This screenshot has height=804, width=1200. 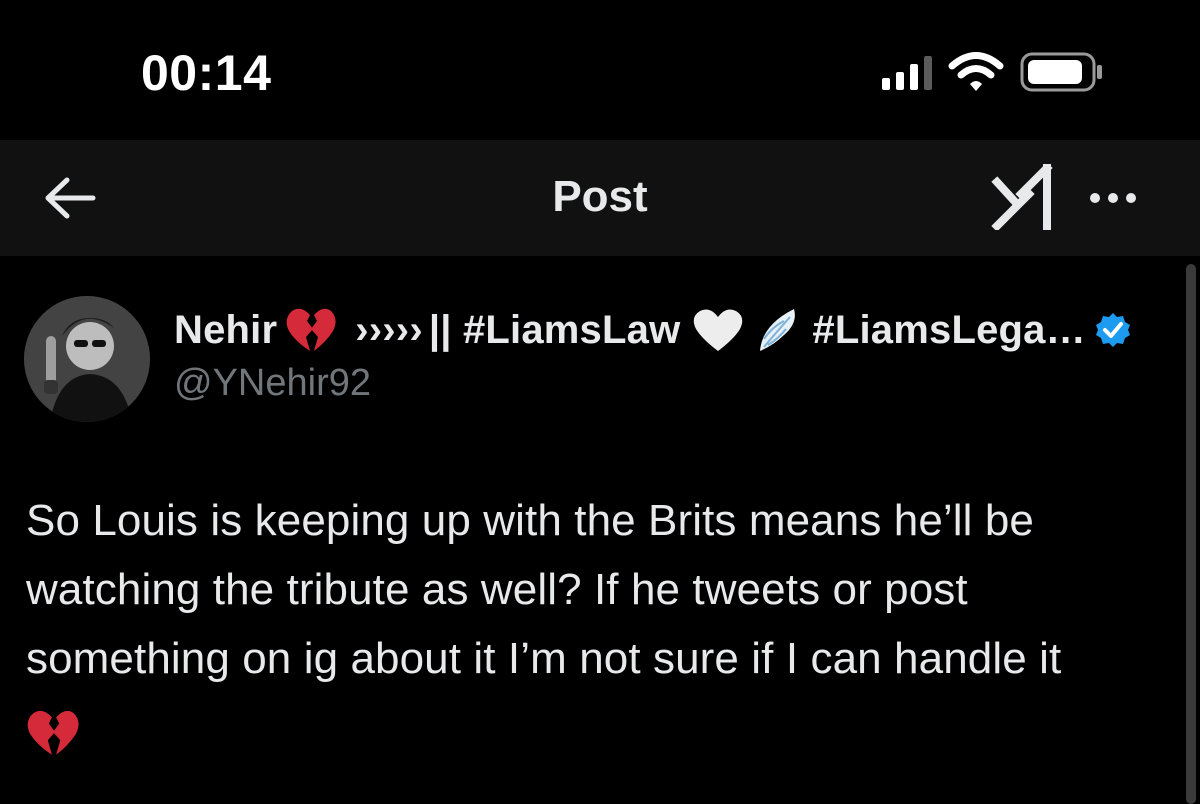 What do you see at coordinates (907, 72) in the screenshot?
I see `cellular-signal-icon` at bounding box center [907, 72].